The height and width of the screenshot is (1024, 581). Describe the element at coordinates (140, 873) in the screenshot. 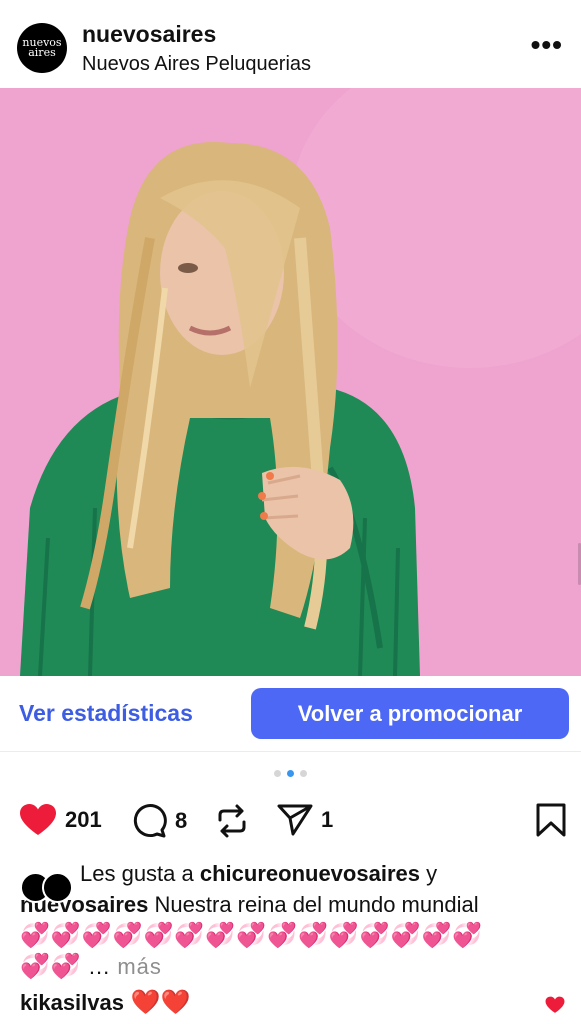

I see `liked-by-prefix: Les gusta a` at that location.